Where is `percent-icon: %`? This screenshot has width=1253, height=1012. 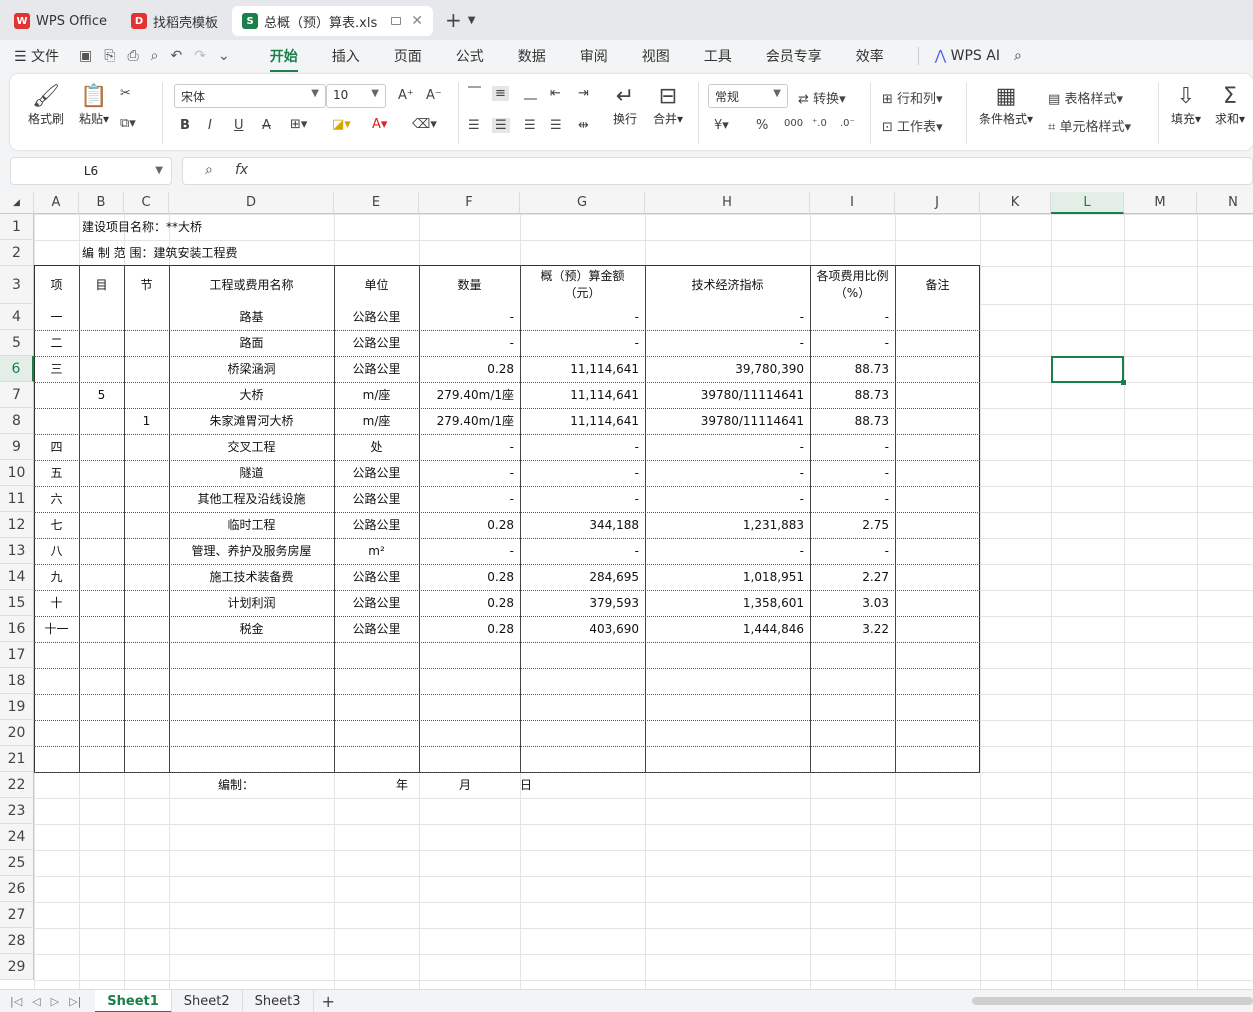 percent-icon: % is located at coordinates (762, 125).